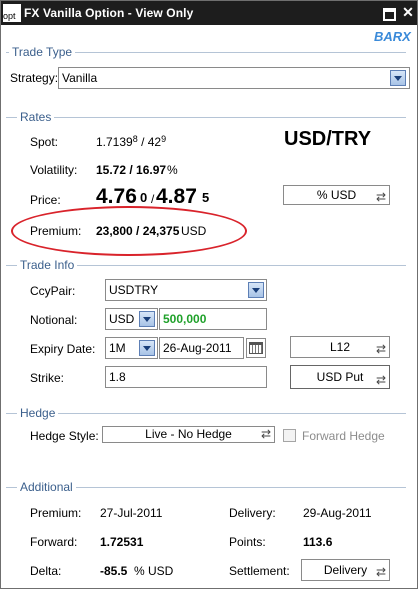  I want to click on delta-label: Delta:, so click(46, 571).